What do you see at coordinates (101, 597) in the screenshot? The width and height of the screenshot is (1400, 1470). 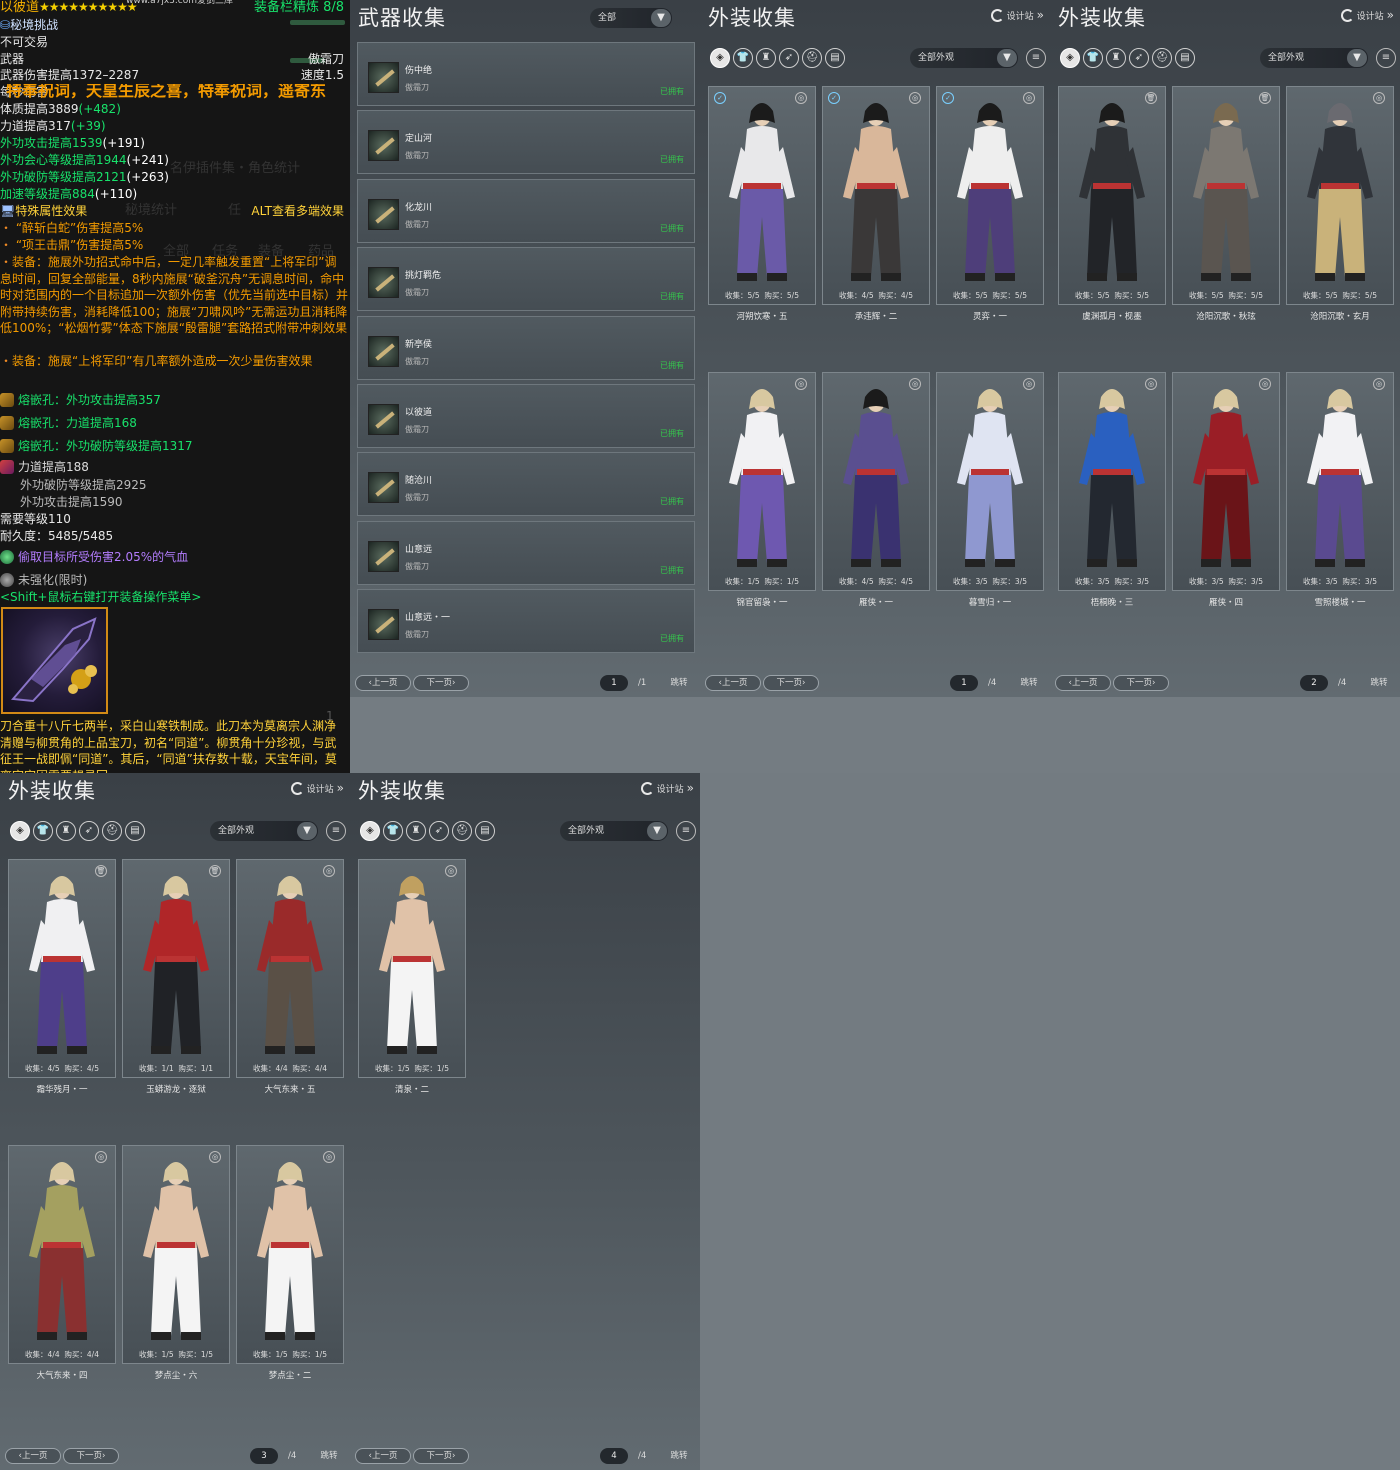 I see `shift-hint: <Shift+鼠标右键打开装备操作菜单>` at bounding box center [101, 597].